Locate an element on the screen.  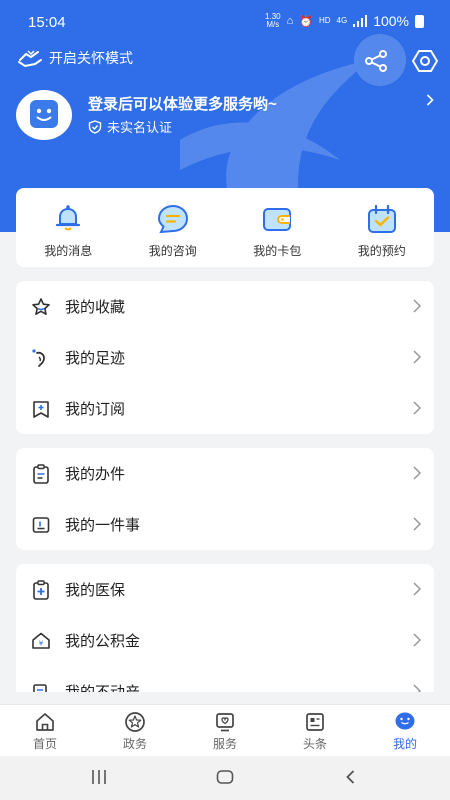
menu-group-services: 我的医保 ¥ 我的公积金 我的不动产 is located at coordinates (225, 628).